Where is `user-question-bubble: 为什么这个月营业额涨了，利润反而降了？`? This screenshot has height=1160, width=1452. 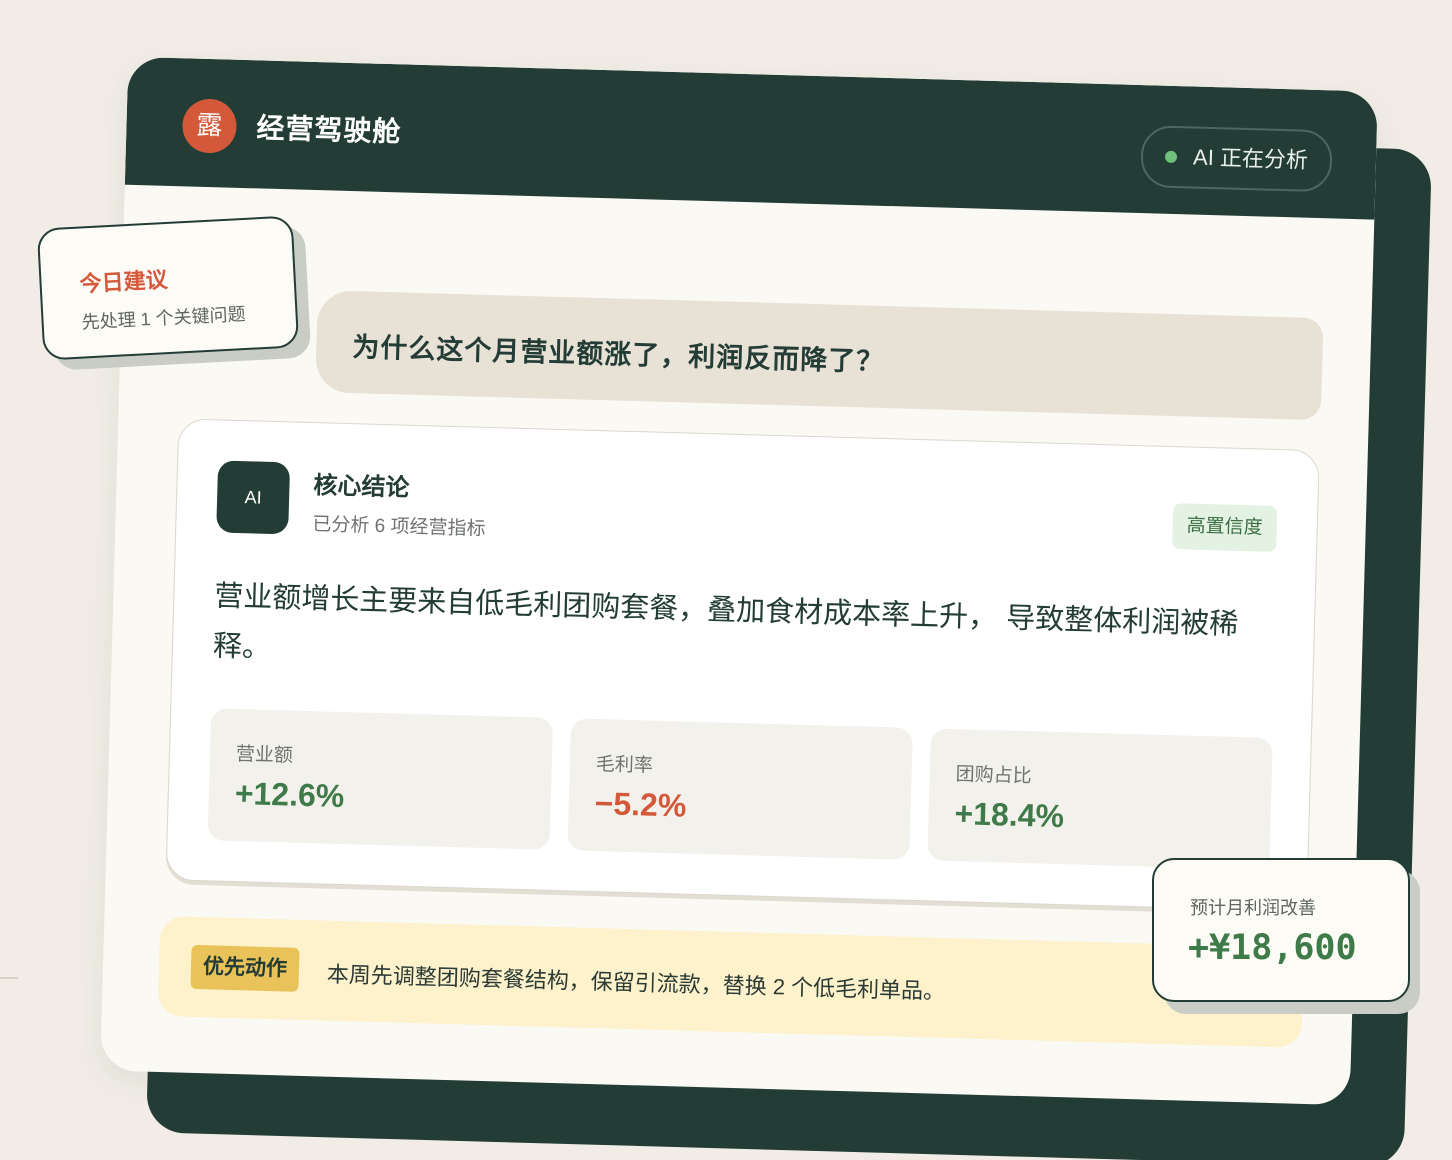
user-question-bubble: 为什么这个月营业额涨了，利润反而降了？ is located at coordinates (819, 355).